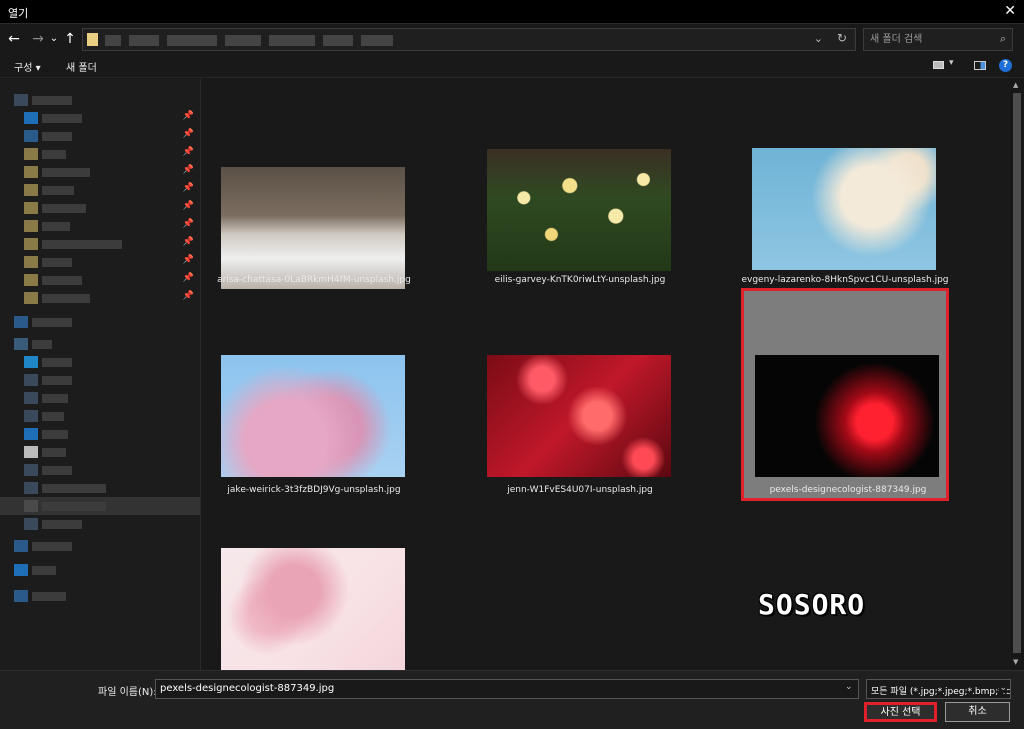 Image resolution: width=1024 pixels, height=729 pixels. What do you see at coordinates (1015, 85) in the screenshot?
I see `scroll-up-icon: ▲` at bounding box center [1015, 85].